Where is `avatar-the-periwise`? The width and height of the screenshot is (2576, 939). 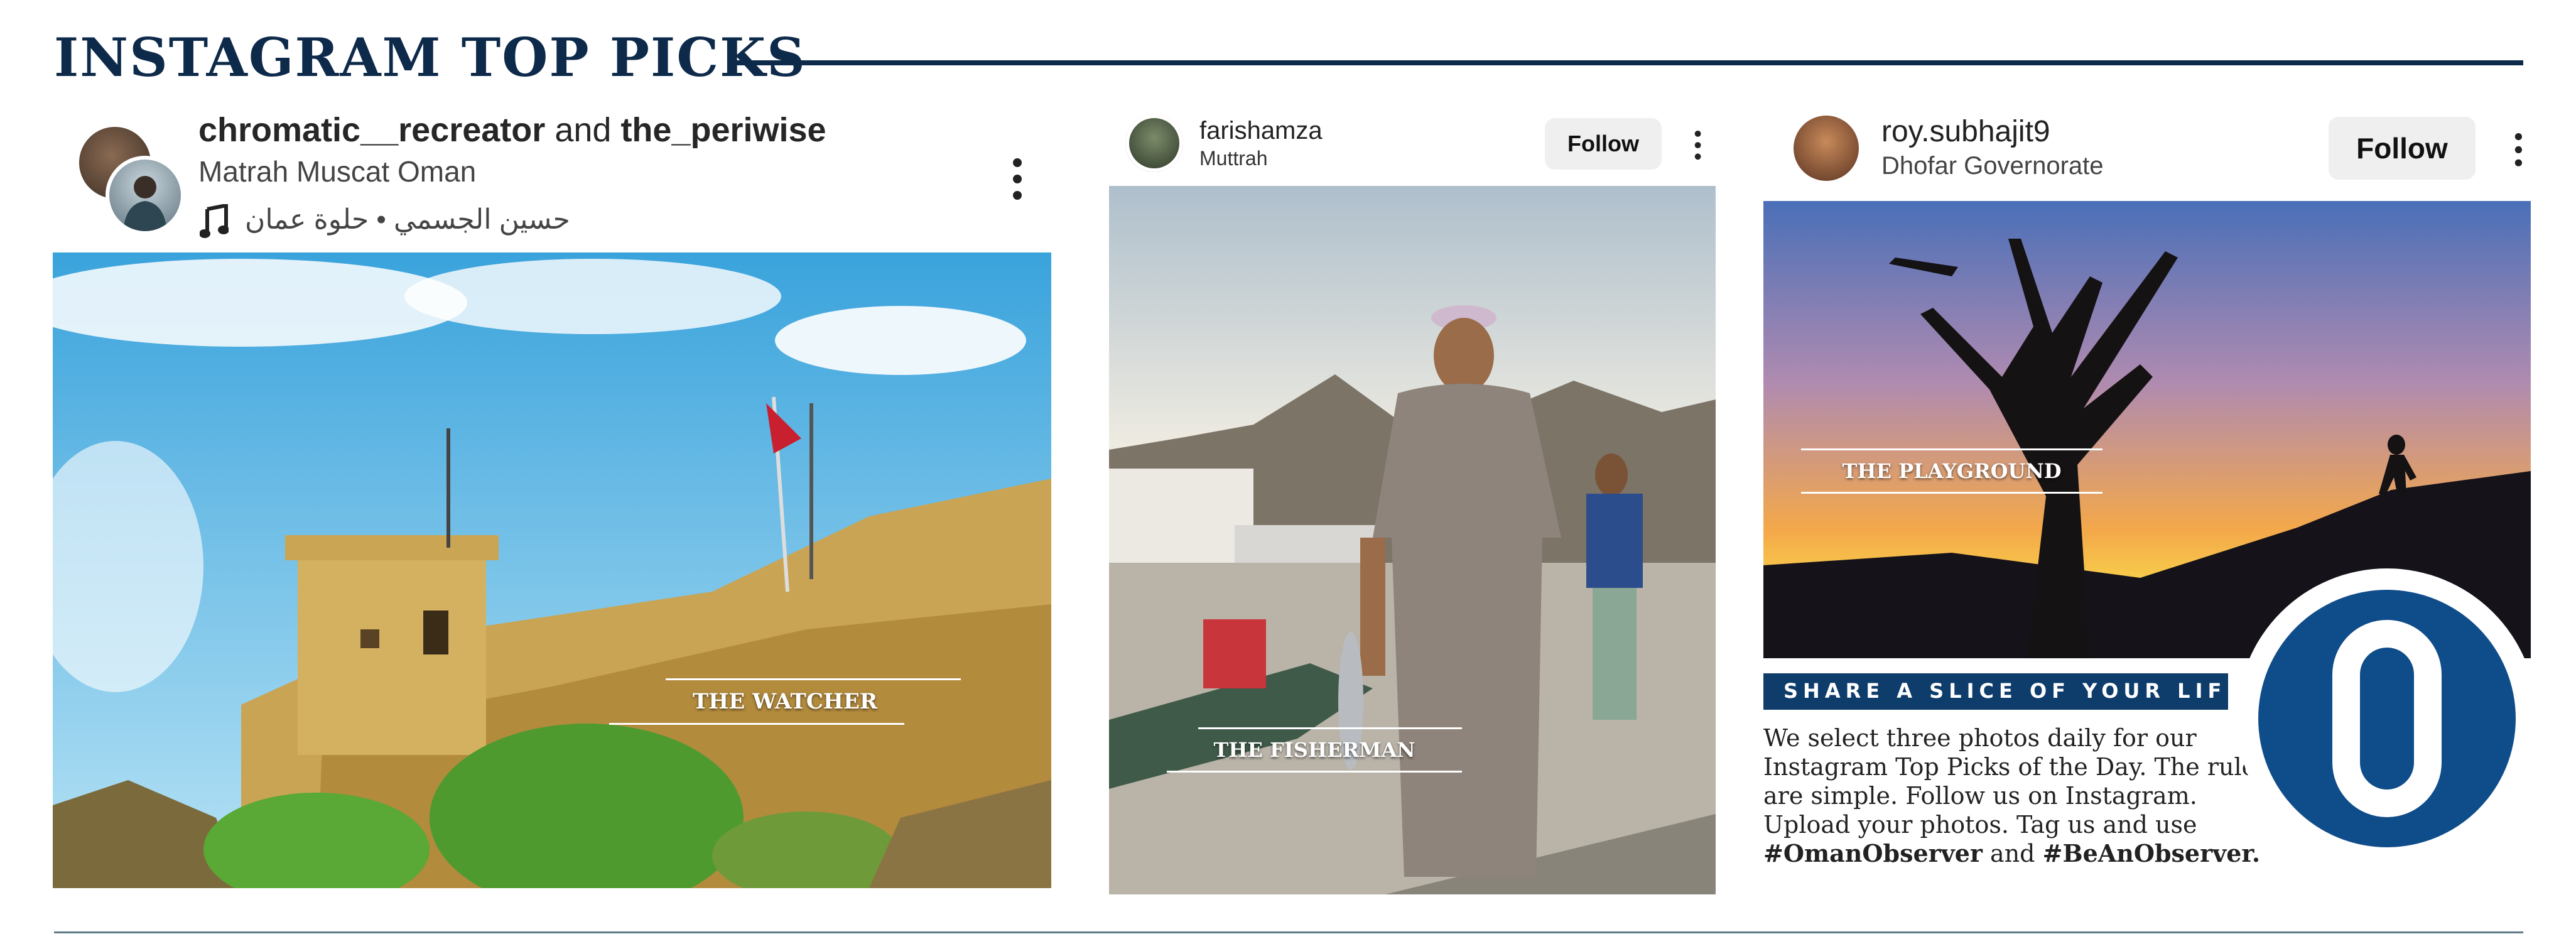
avatar-the-periwise is located at coordinates (146, 195).